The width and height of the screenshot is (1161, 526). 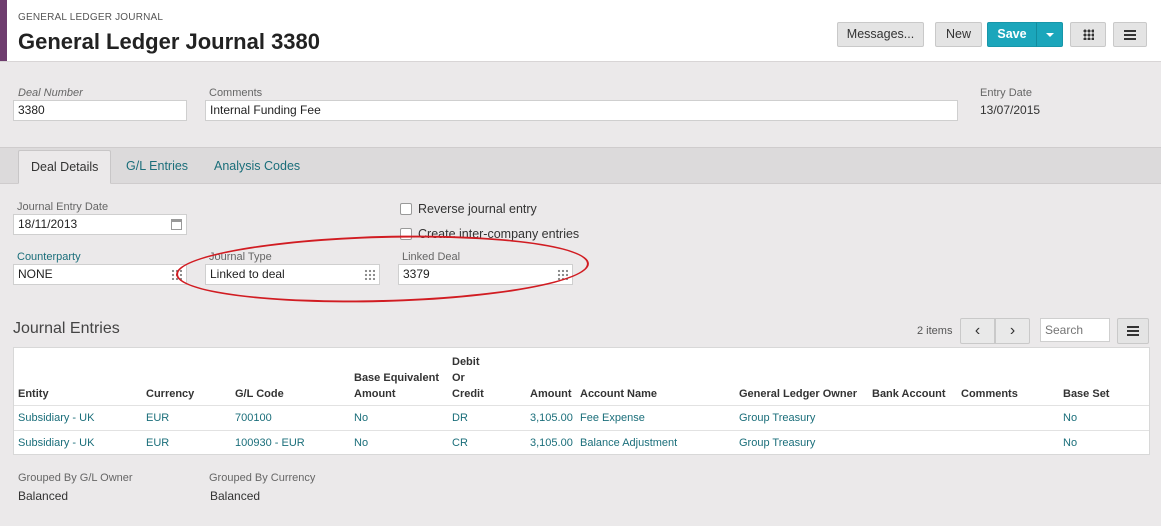 What do you see at coordinates (458, 378) in the screenshot?
I see `column-header-debit-line2: Or` at bounding box center [458, 378].